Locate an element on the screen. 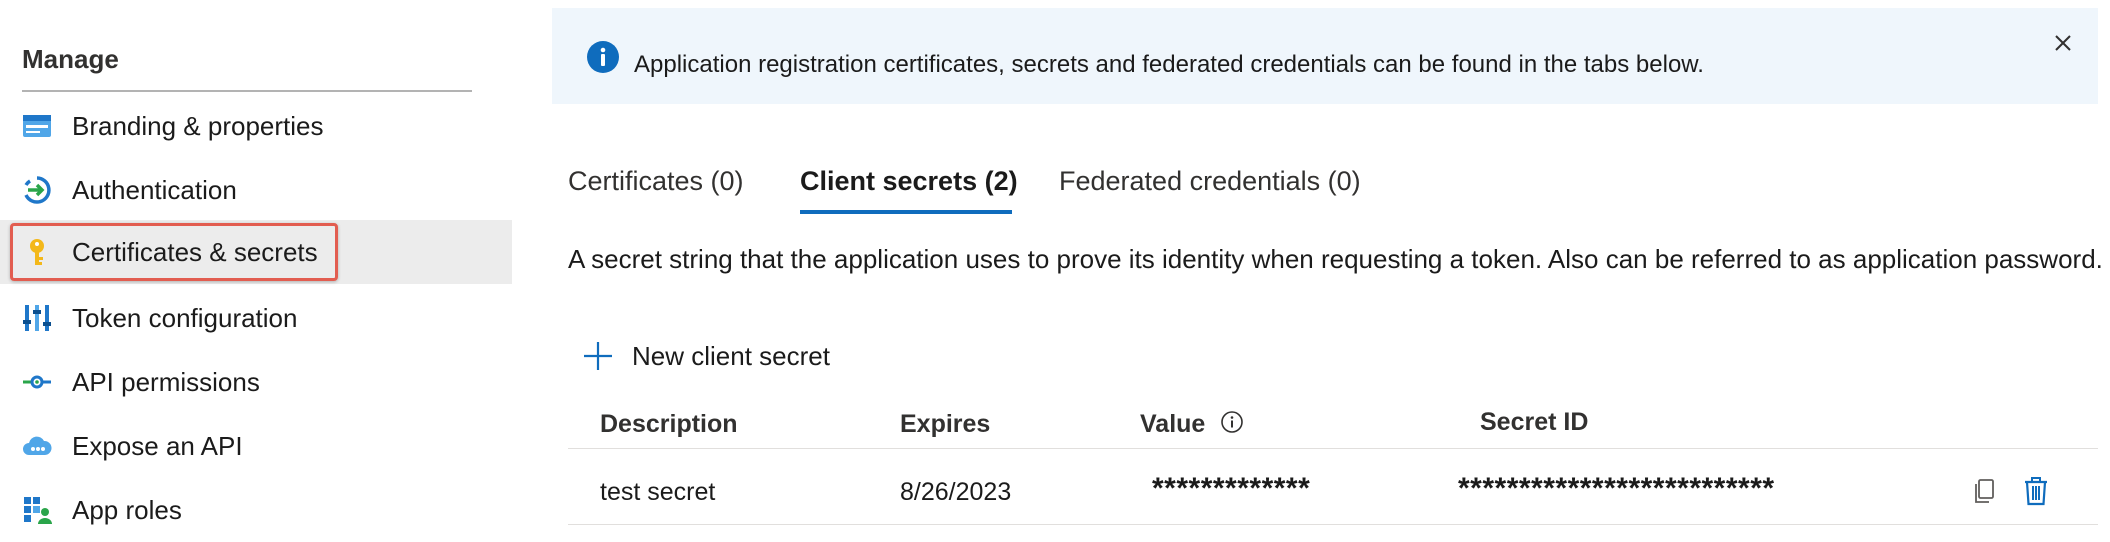 Image resolution: width=2110 pixels, height=542 pixels. sidebar-item-label: Token configuration is located at coordinates (185, 317).